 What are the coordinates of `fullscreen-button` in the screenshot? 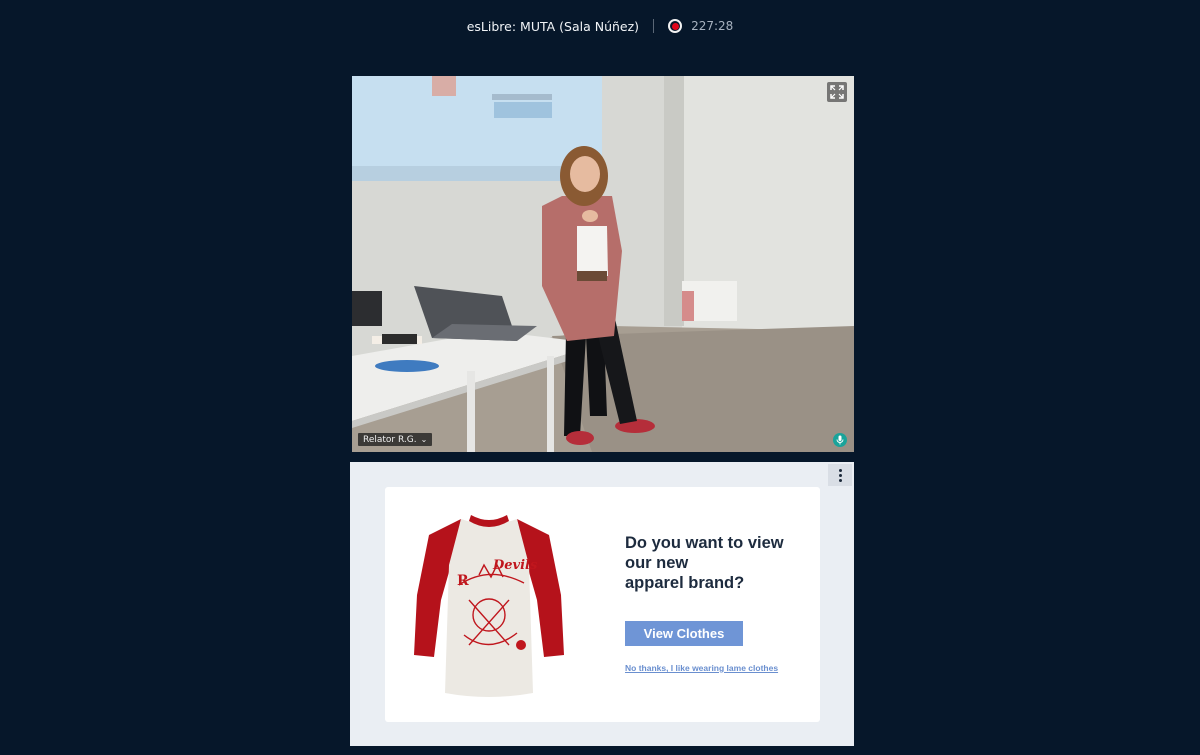 It's located at (837, 92).